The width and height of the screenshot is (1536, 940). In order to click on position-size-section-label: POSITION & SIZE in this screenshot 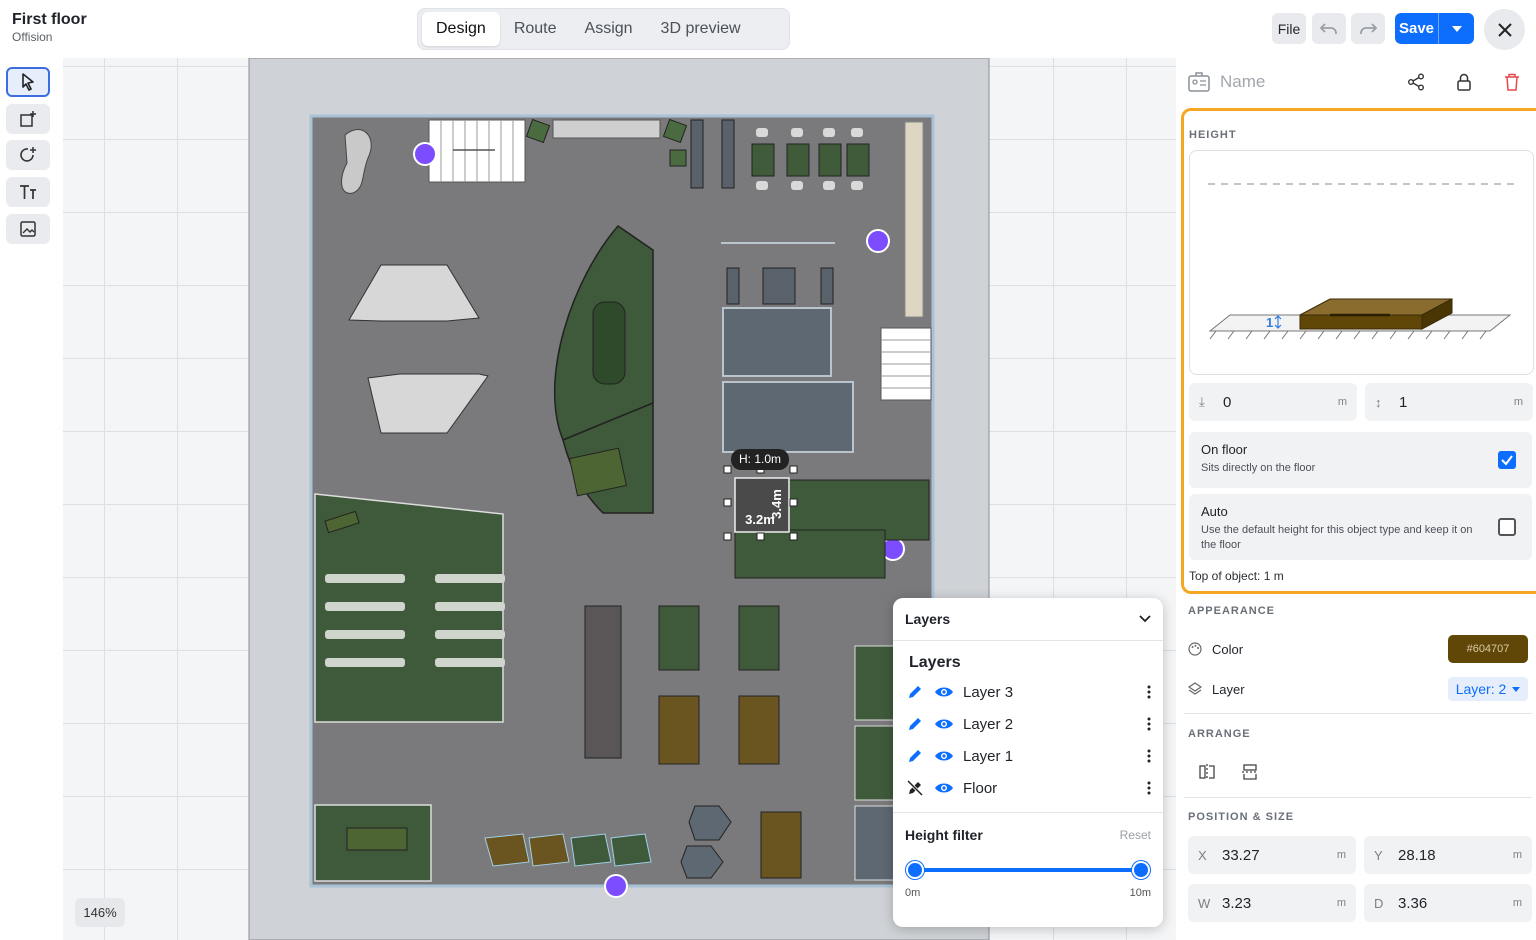, I will do `click(1241, 817)`.